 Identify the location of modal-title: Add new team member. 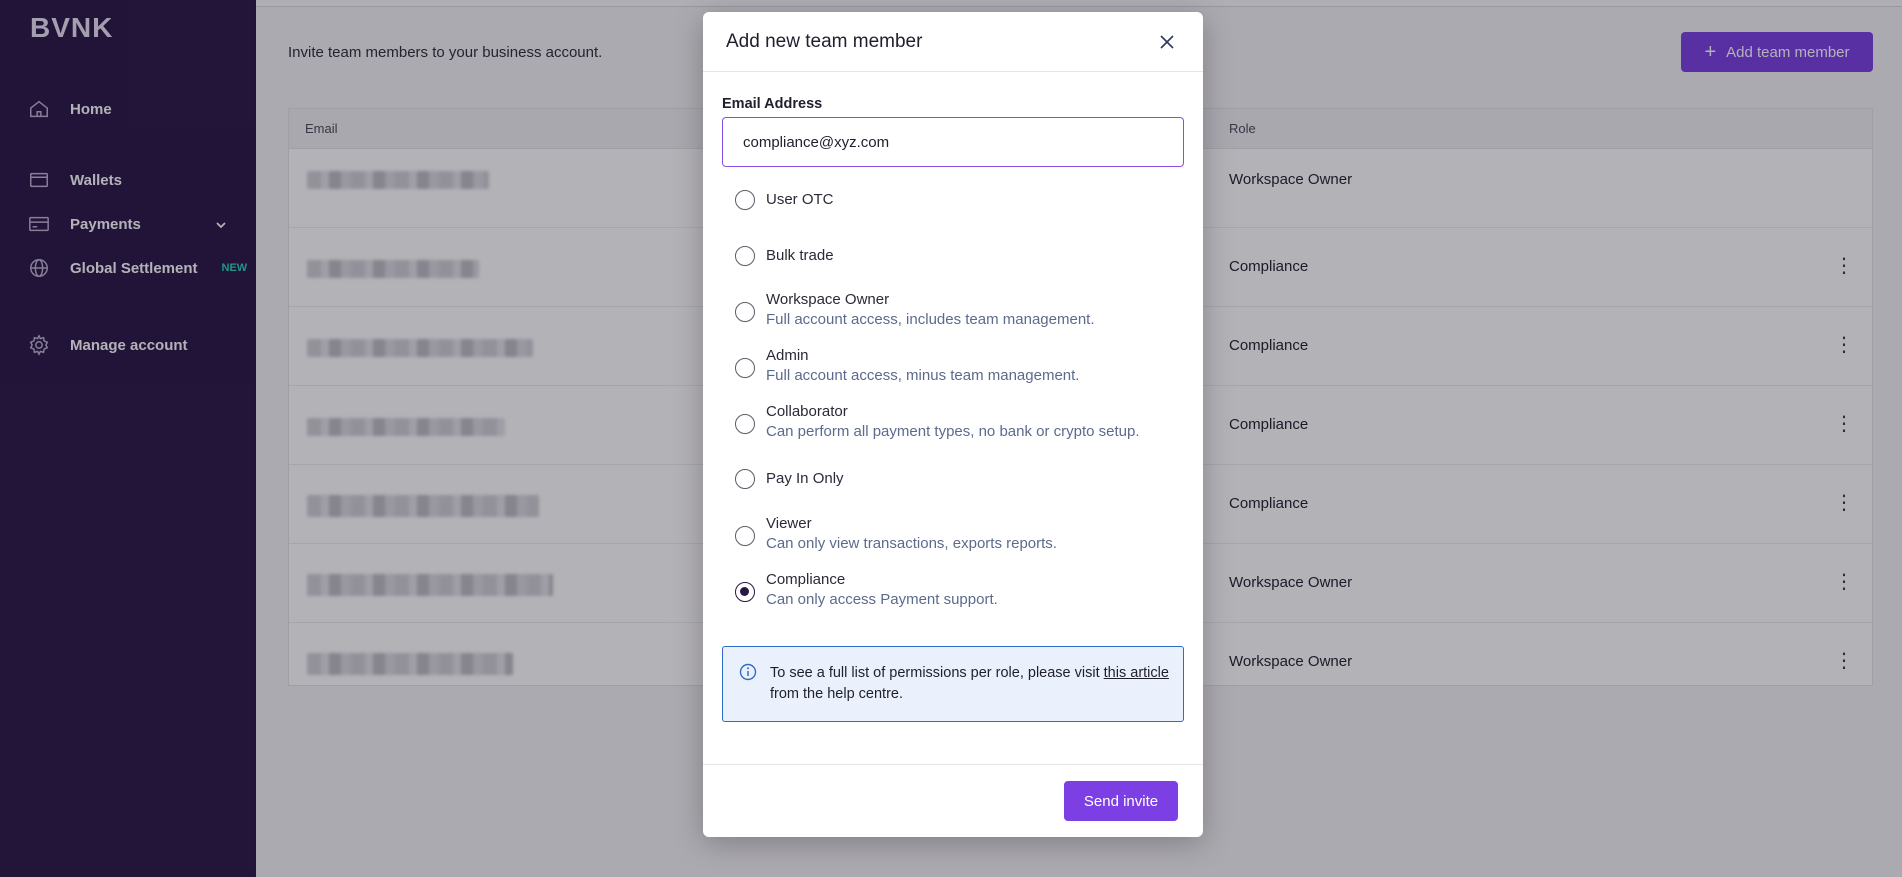
(824, 41).